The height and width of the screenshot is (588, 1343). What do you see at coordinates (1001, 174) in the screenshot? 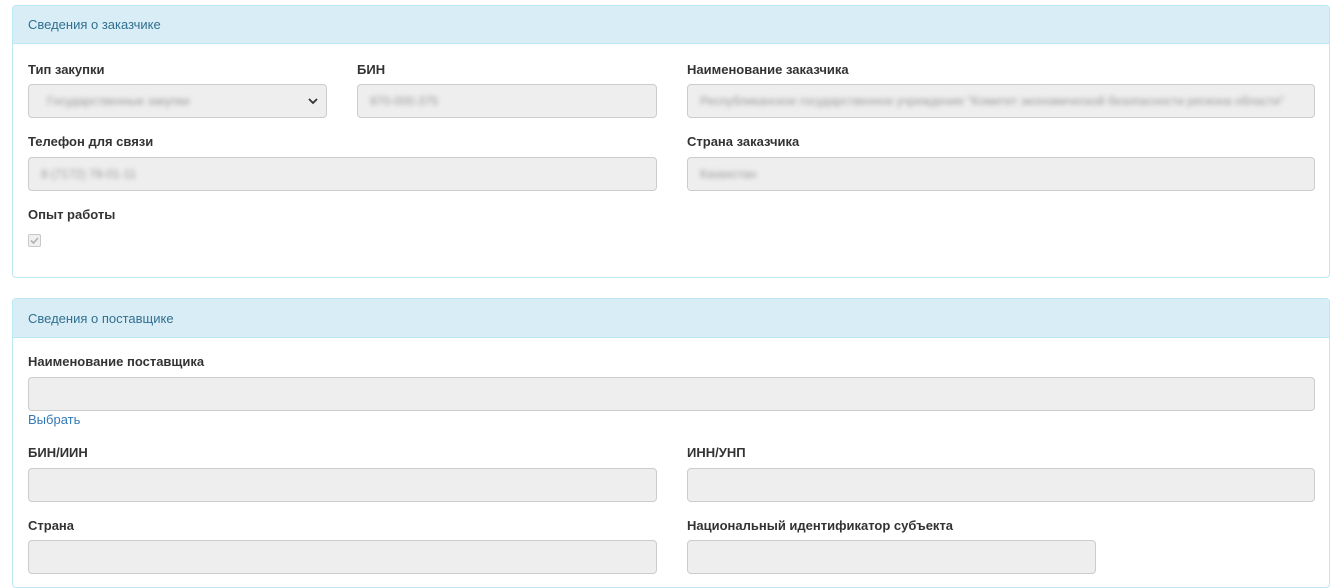
I see `customer-country-field: Казахстан` at bounding box center [1001, 174].